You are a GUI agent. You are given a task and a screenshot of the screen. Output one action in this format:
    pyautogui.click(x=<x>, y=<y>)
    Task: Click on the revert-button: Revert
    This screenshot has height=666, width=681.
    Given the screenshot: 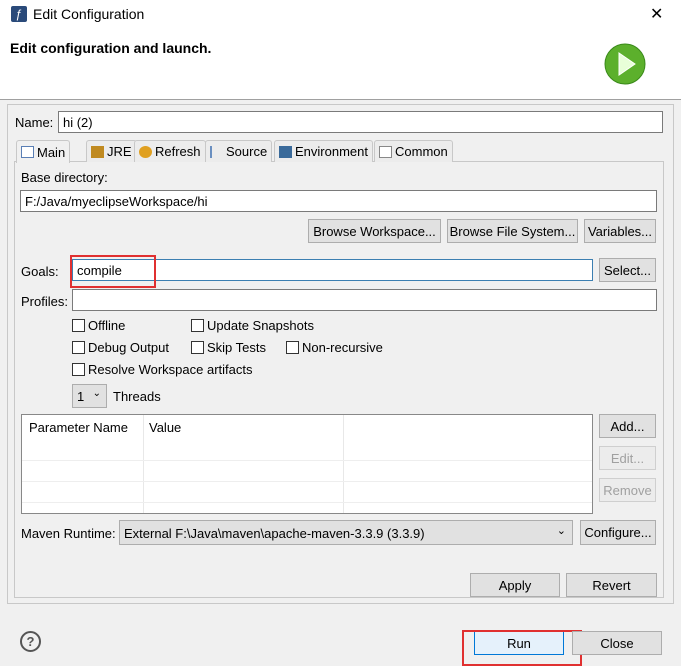 What is the action you would take?
    pyautogui.click(x=611, y=585)
    